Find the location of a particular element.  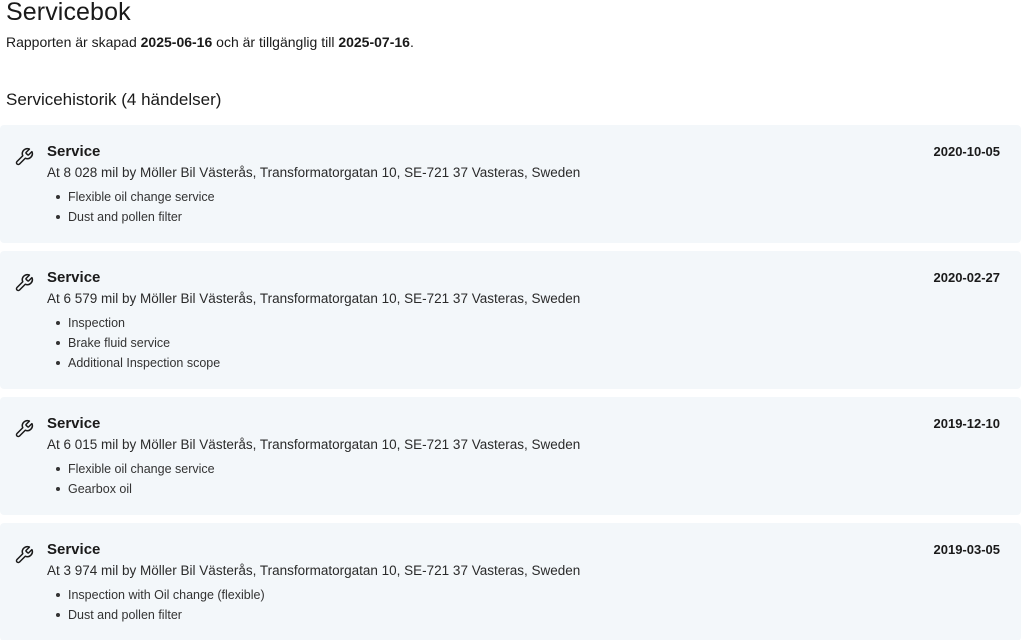

list-item: Gearbox oil is located at coordinates (131, 489).